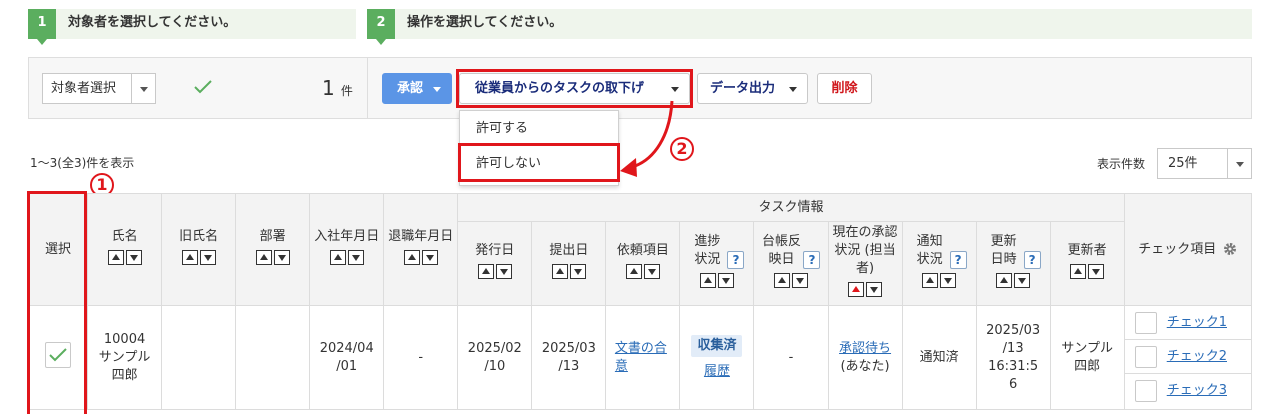 This screenshot has width=1280, height=414. I want to click on col-group-task-info: タスク情報, so click(791, 207).